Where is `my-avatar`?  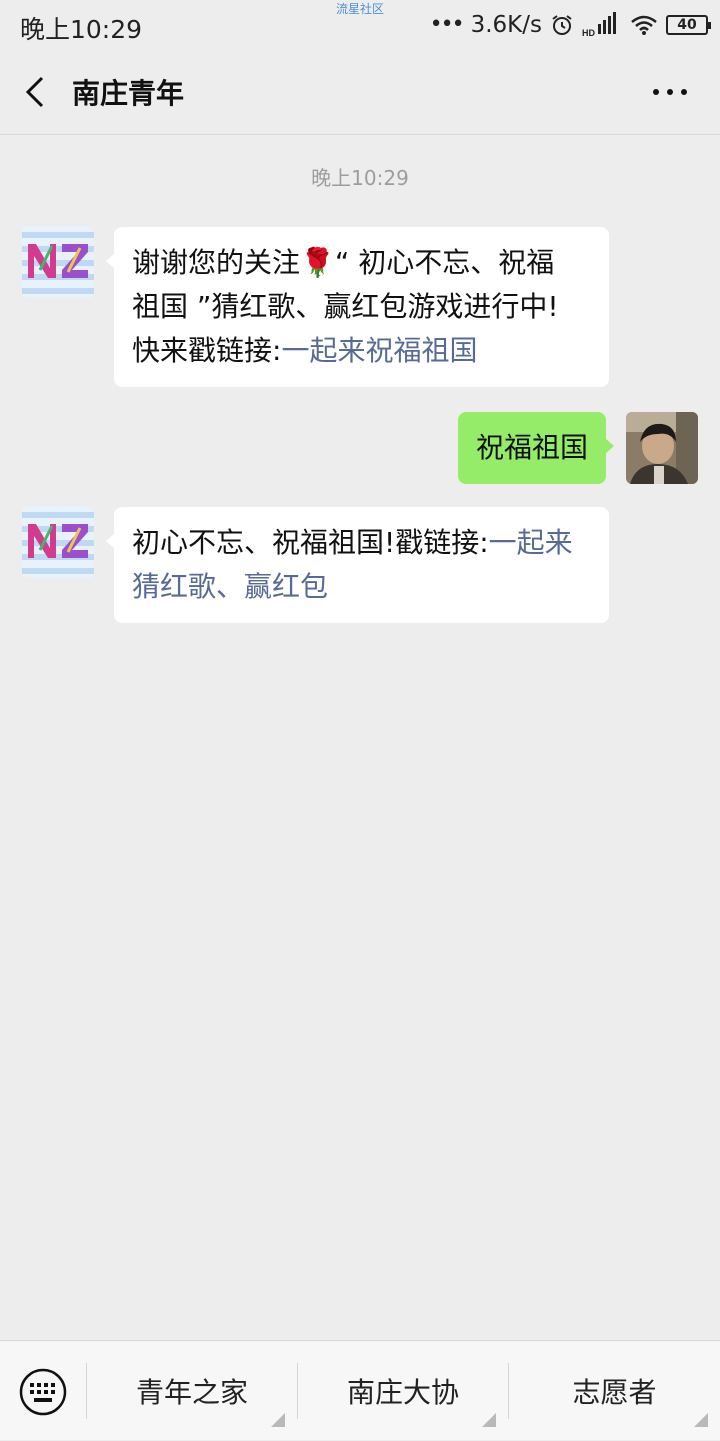
my-avatar is located at coordinates (662, 448).